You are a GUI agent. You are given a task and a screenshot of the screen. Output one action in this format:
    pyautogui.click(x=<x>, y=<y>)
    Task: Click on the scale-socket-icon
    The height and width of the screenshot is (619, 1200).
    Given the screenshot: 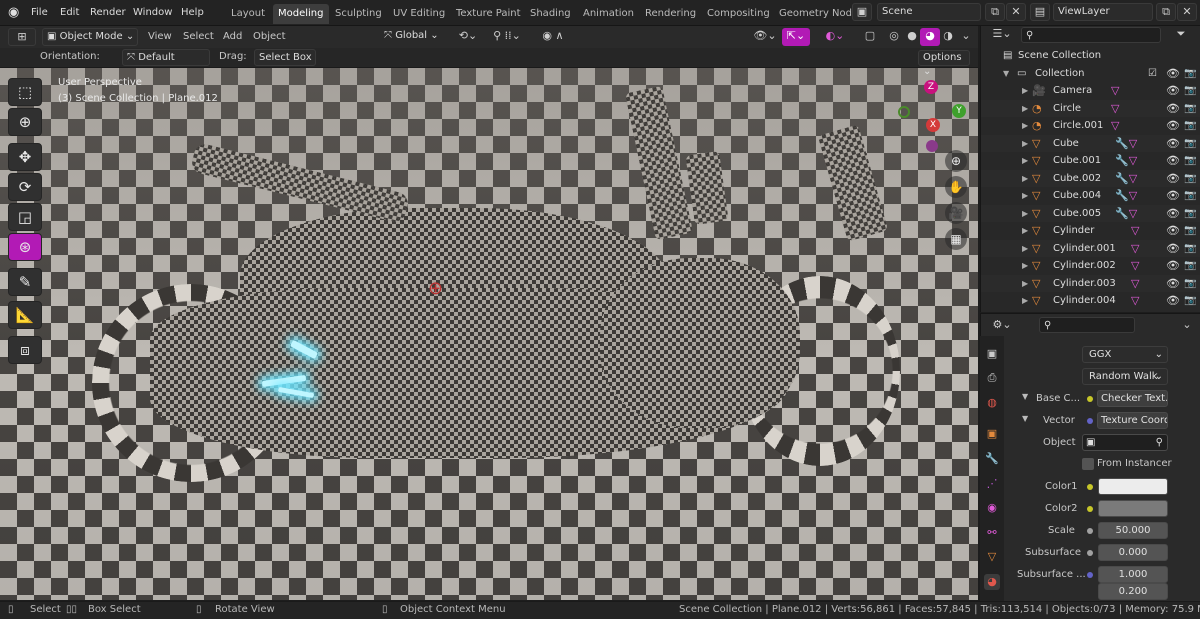 What is the action you would take?
    pyautogui.click(x=1090, y=531)
    